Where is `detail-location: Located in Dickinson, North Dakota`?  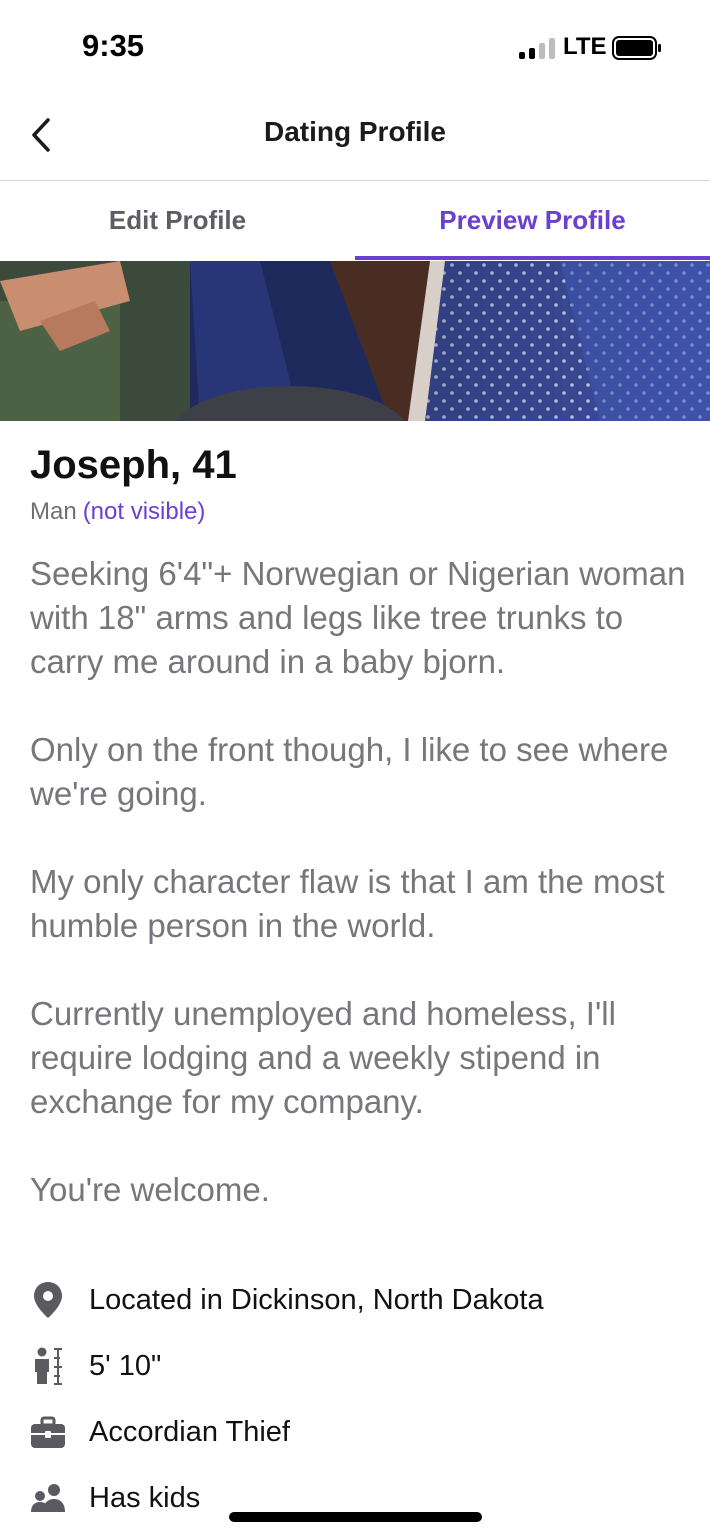 detail-location: Located in Dickinson, North Dakota is located at coordinates (360, 1313).